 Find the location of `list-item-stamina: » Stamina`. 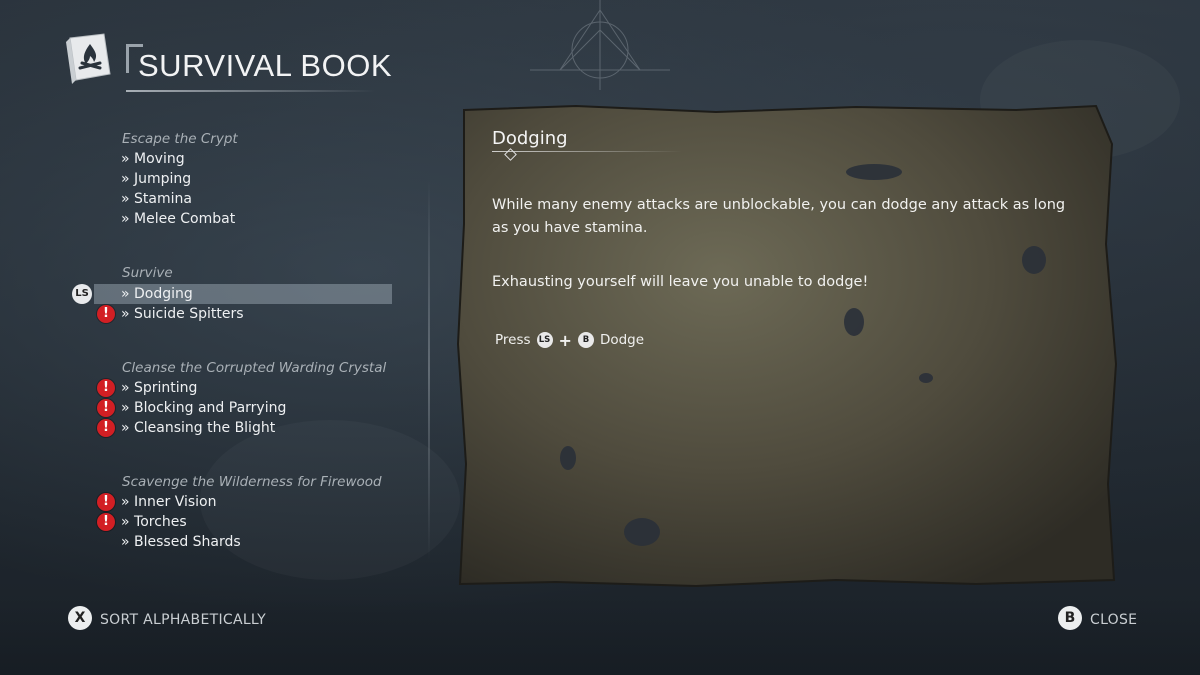

list-item-stamina: » Stamina is located at coordinates (243, 199).